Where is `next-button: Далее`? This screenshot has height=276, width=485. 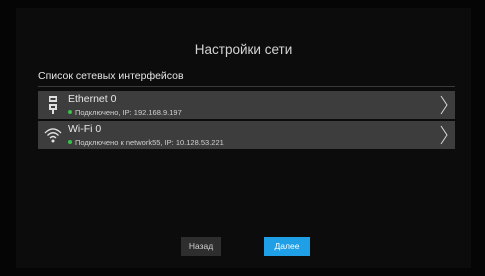
next-button: Далее is located at coordinates (287, 246).